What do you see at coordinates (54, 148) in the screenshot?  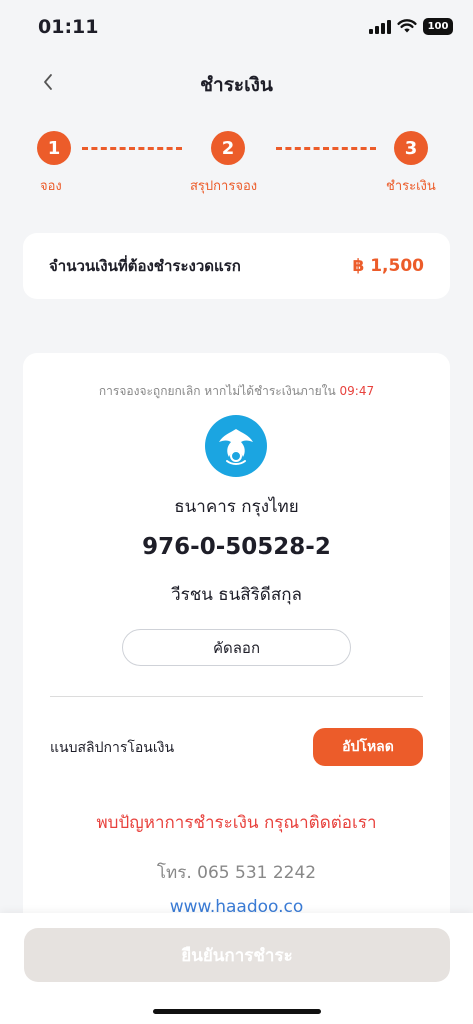 I see `step-1-circle: 1` at bounding box center [54, 148].